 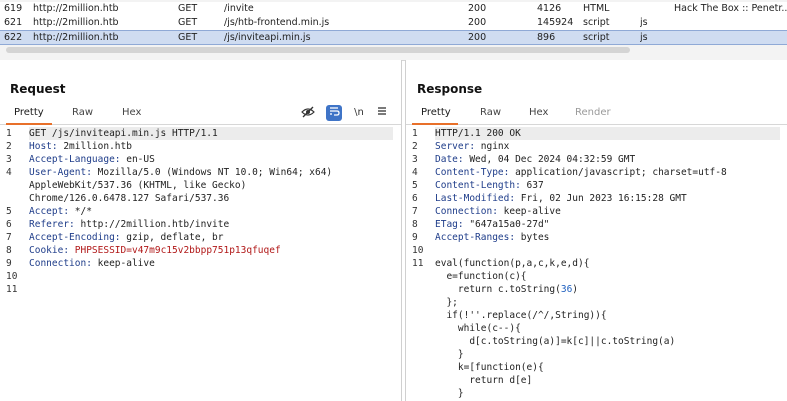 I want to click on horizontal-scrollbar, so click(x=318, y=50).